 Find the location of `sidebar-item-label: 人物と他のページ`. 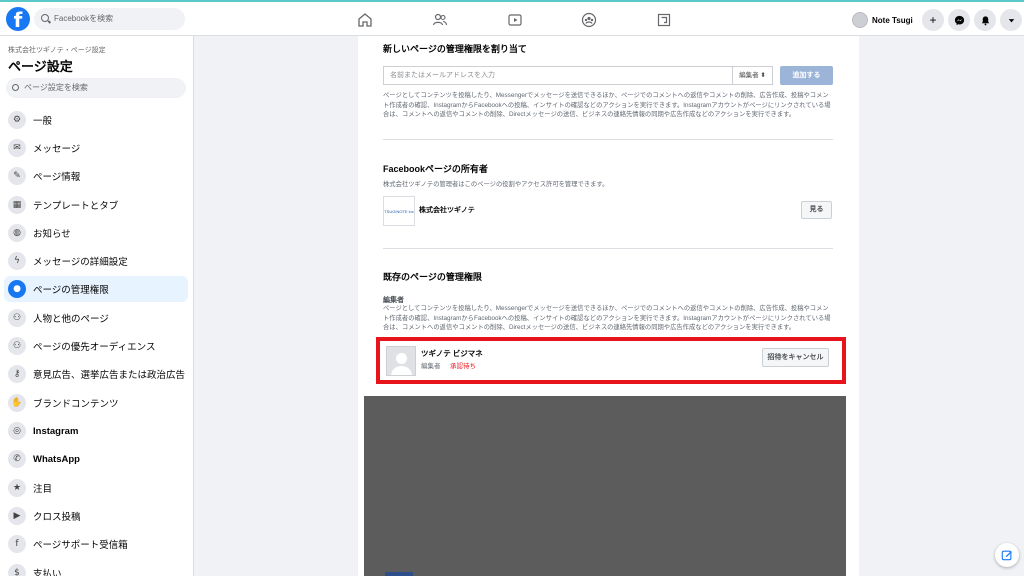

sidebar-item-label: 人物と他のページ is located at coordinates (71, 319).